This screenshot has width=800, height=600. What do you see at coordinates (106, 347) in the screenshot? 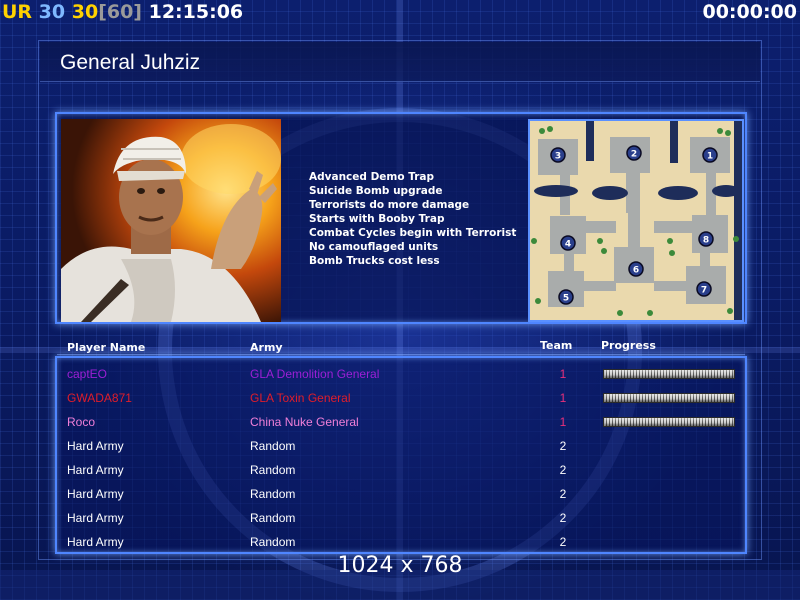
I see `header-player-name: Player Name` at bounding box center [106, 347].